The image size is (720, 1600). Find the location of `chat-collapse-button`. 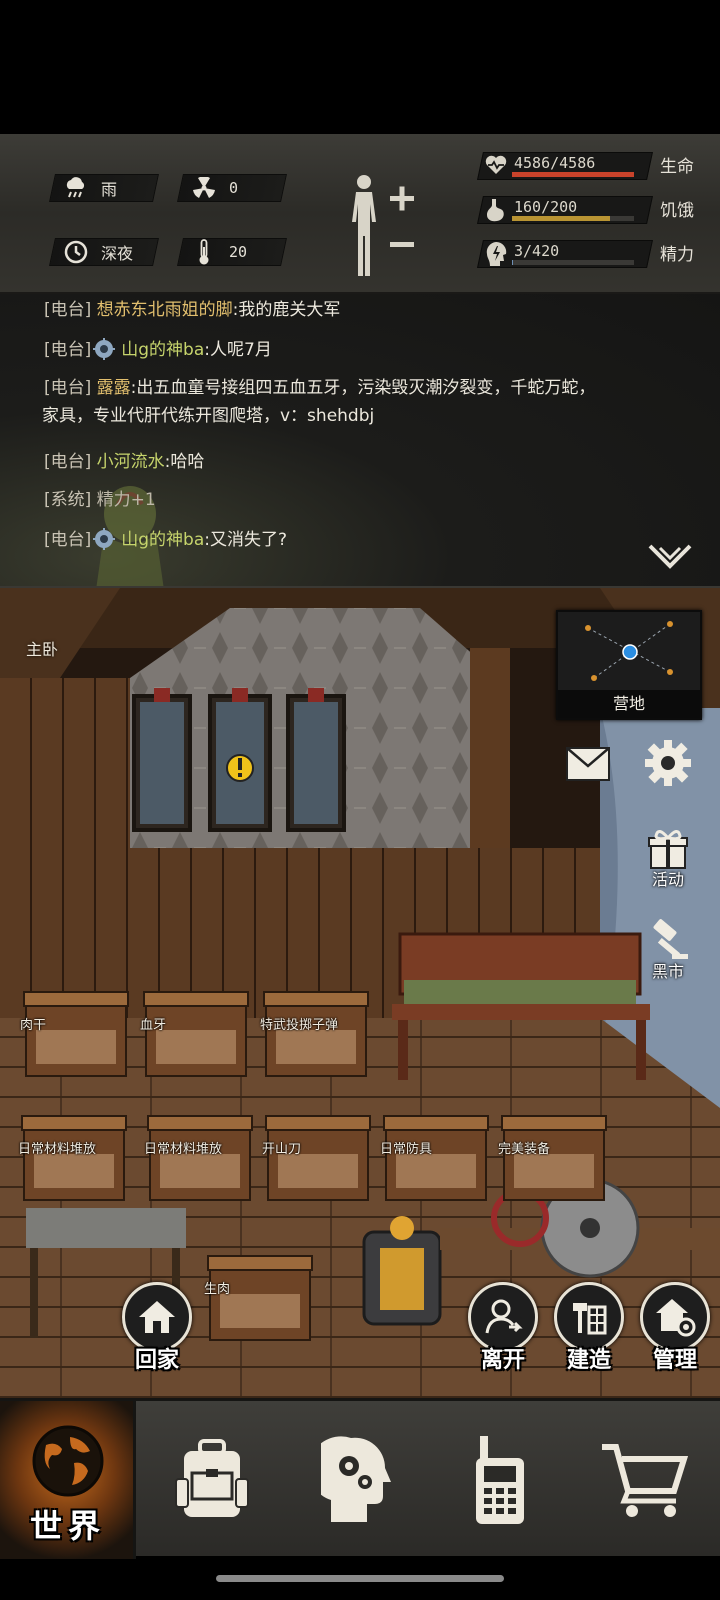

chat-collapse-button is located at coordinates (670, 559).